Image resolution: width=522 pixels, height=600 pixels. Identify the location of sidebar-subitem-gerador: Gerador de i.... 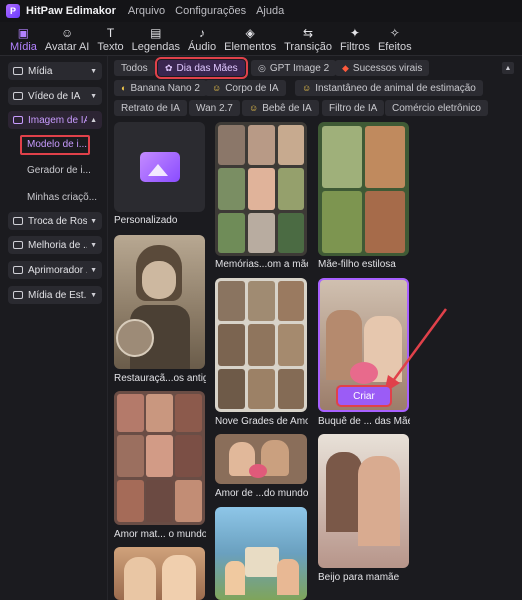
(59, 170).